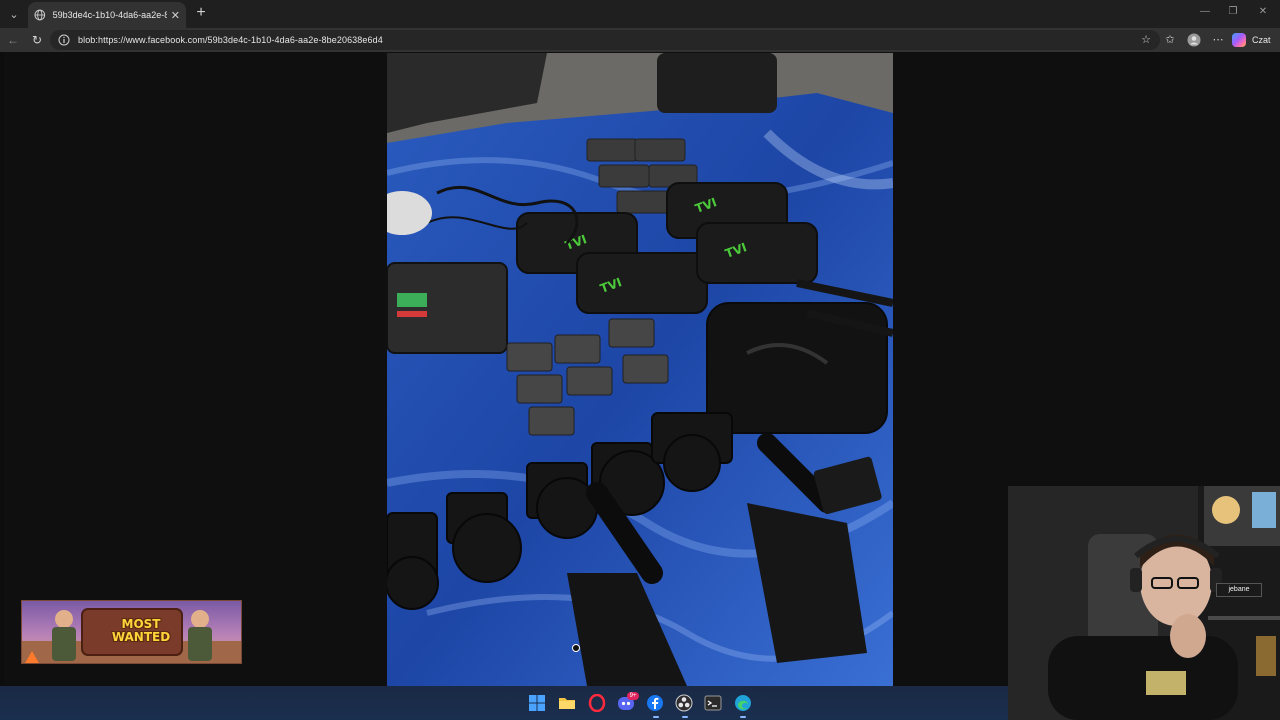 This screenshot has height=720, width=1280. I want to click on collections-icon: ✩, so click(1170, 40).